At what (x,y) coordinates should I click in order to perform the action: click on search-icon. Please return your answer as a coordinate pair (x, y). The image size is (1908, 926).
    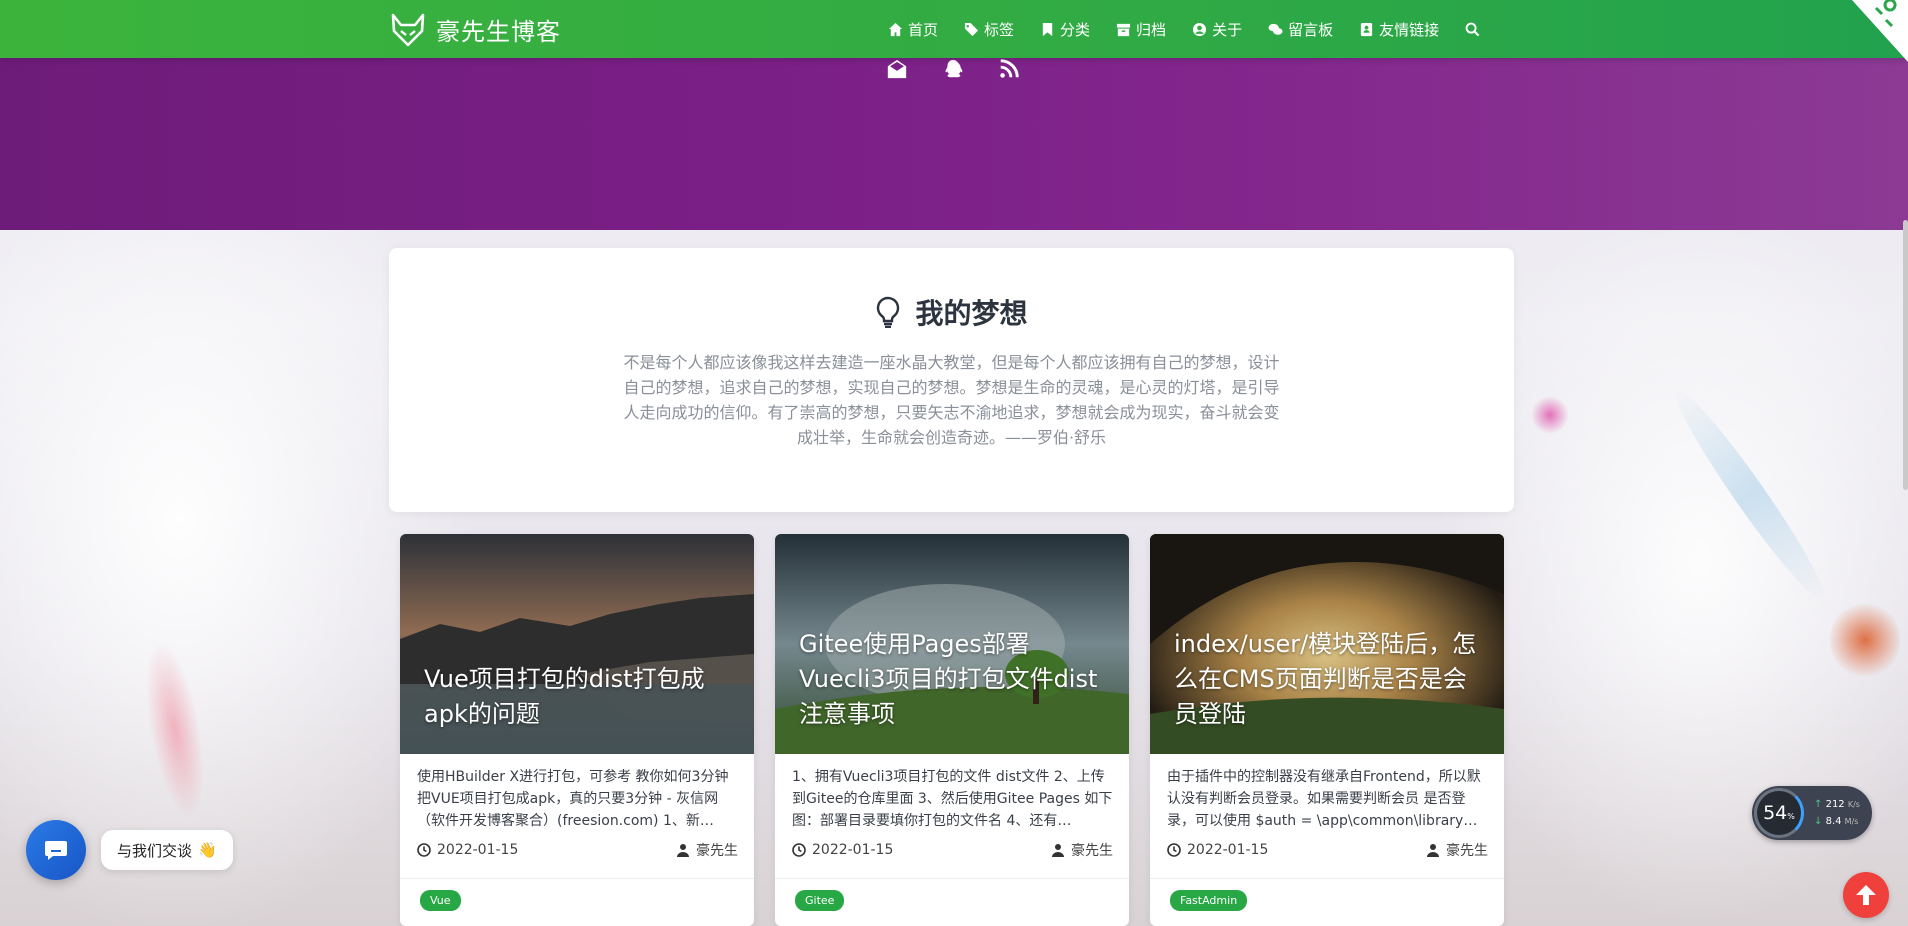
    Looking at the image, I should click on (1472, 29).